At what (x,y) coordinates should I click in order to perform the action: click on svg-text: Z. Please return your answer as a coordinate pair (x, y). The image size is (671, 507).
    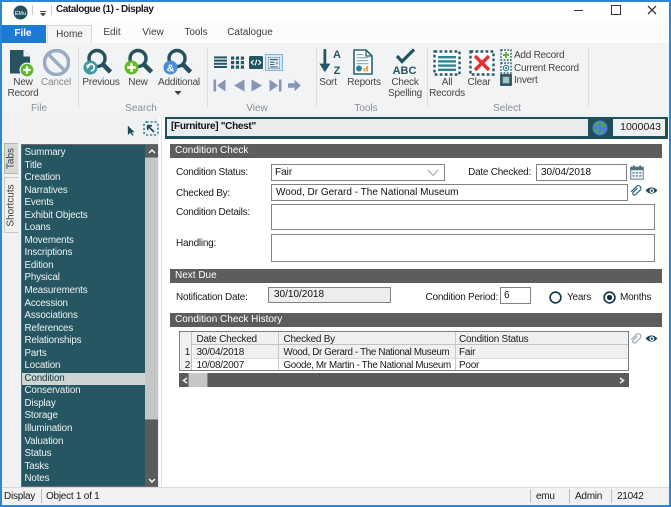
    Looking at the image, I should click on (337, 71).